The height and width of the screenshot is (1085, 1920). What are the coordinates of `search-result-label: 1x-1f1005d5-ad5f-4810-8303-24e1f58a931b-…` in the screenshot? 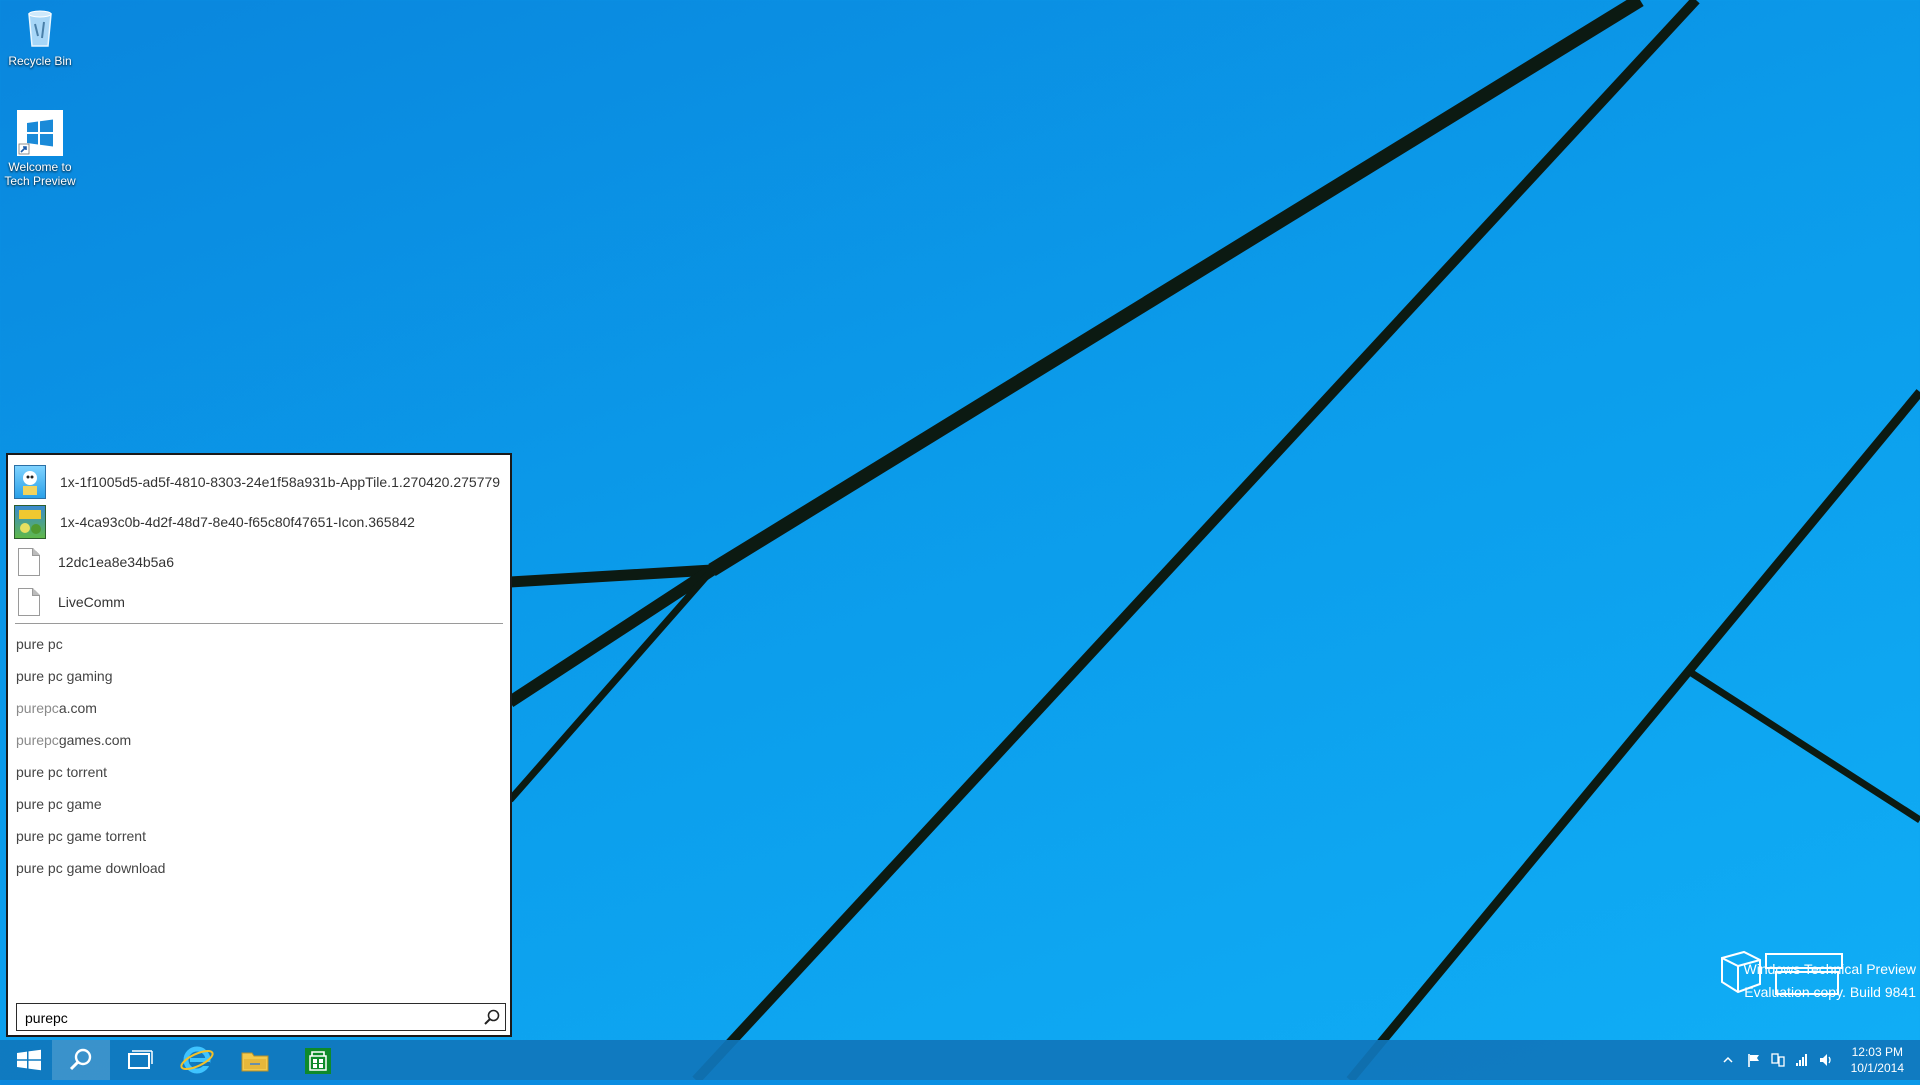 It's located at (280, 482).